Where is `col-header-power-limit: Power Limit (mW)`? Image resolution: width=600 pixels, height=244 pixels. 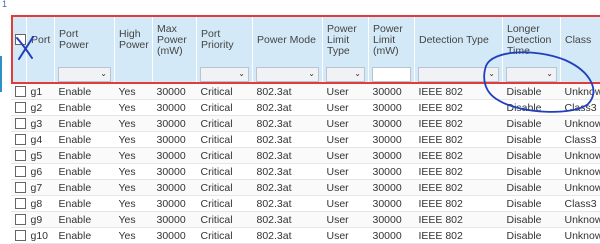
col-header-power-limit: Power Limit (mW) is located at coordinates (392, 40).